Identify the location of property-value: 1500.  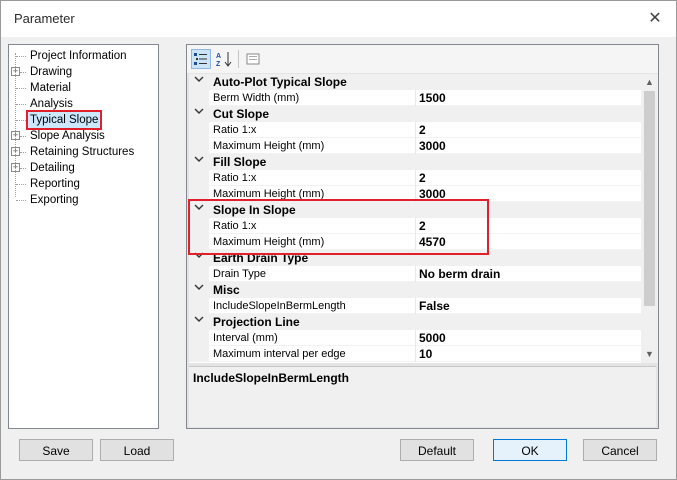
(432, 98).